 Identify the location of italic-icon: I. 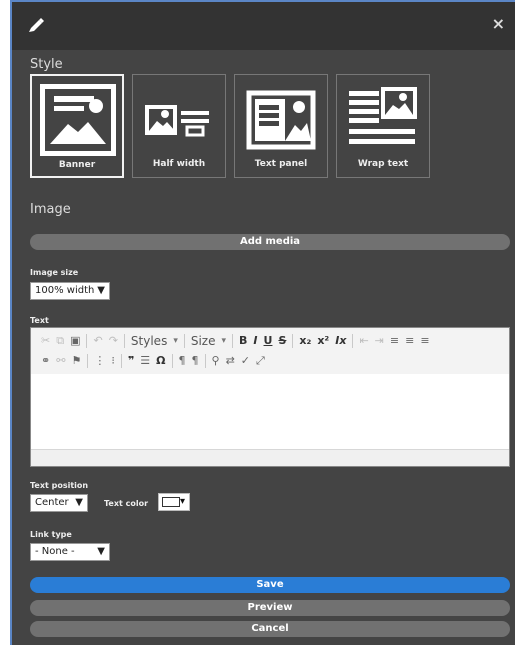
(255, 341).